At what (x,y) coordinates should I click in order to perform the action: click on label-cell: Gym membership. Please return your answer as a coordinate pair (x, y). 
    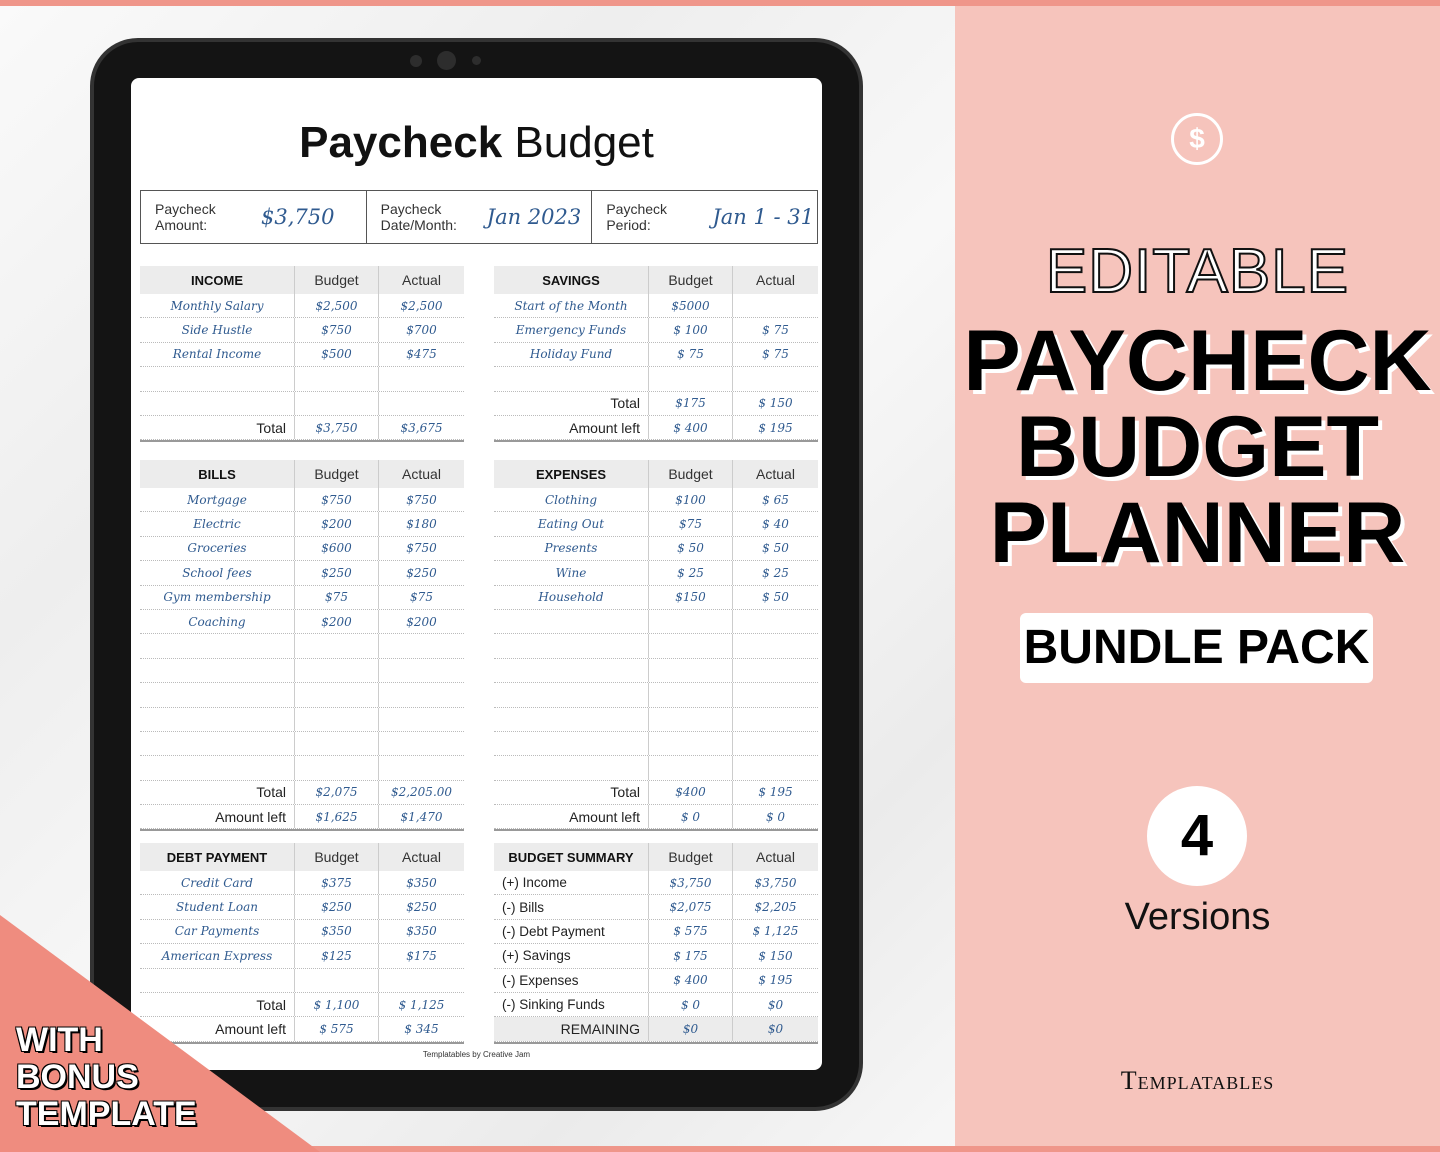
    Looking at the image, I should click on (217, 597).